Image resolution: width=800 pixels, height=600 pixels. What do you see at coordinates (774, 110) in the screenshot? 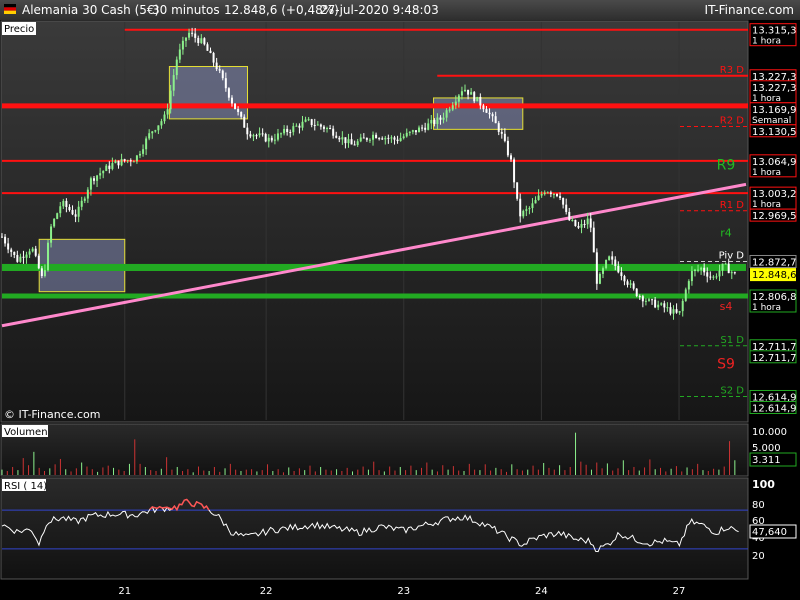
I see `price-level-value: 13.169,9` at bounding box center [774, 110].